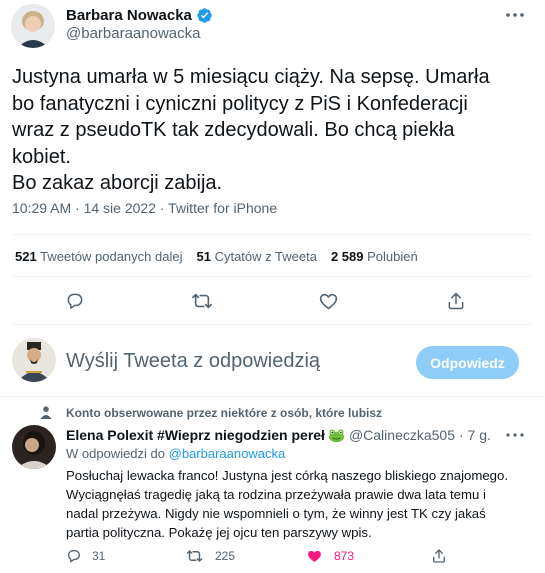 This screenshot has width=545, height=573. I want to click on replying-to-handle: @barbaraanowacka, so click(227, 453).